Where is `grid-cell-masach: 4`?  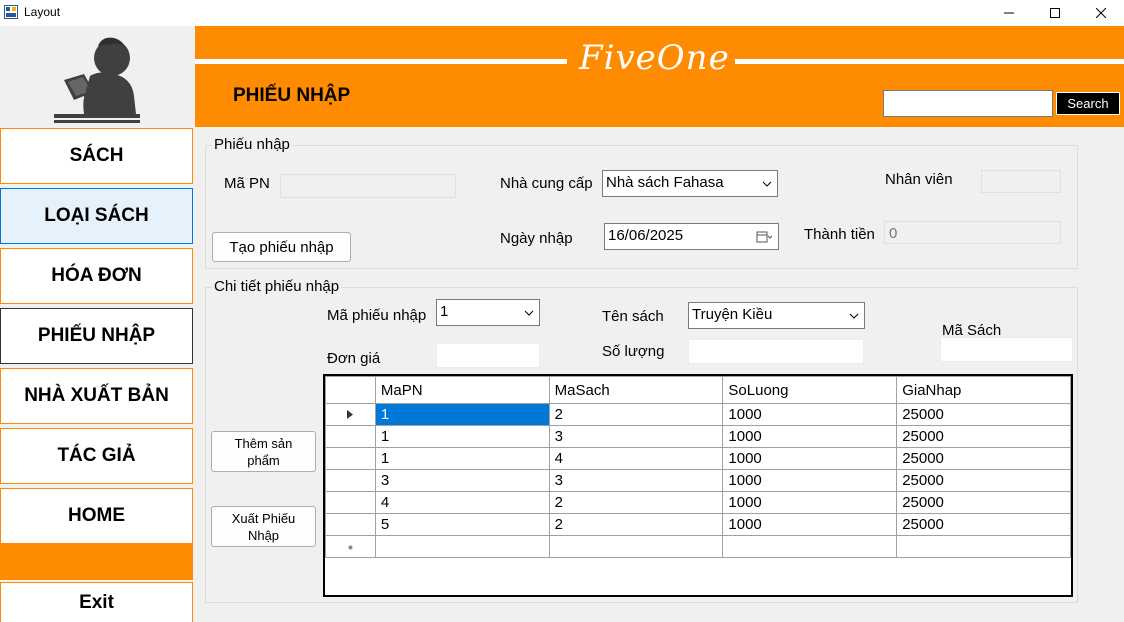
grid-cell-masach: 4 is located at coordinates (636, 458).